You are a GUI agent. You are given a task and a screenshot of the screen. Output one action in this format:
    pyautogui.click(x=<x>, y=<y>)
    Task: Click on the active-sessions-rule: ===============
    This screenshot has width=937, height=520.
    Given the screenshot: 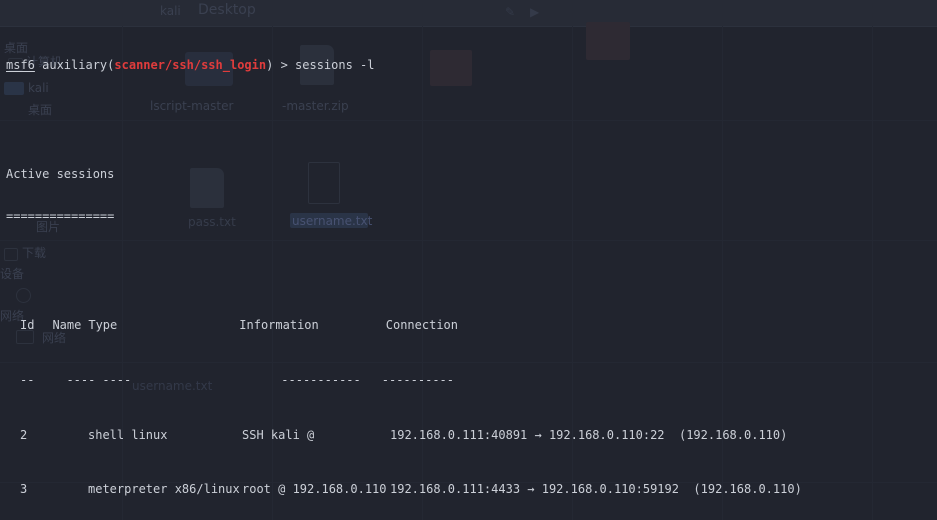 What is the action you would take?
    pyautogui.click(x=60, y=215)
    